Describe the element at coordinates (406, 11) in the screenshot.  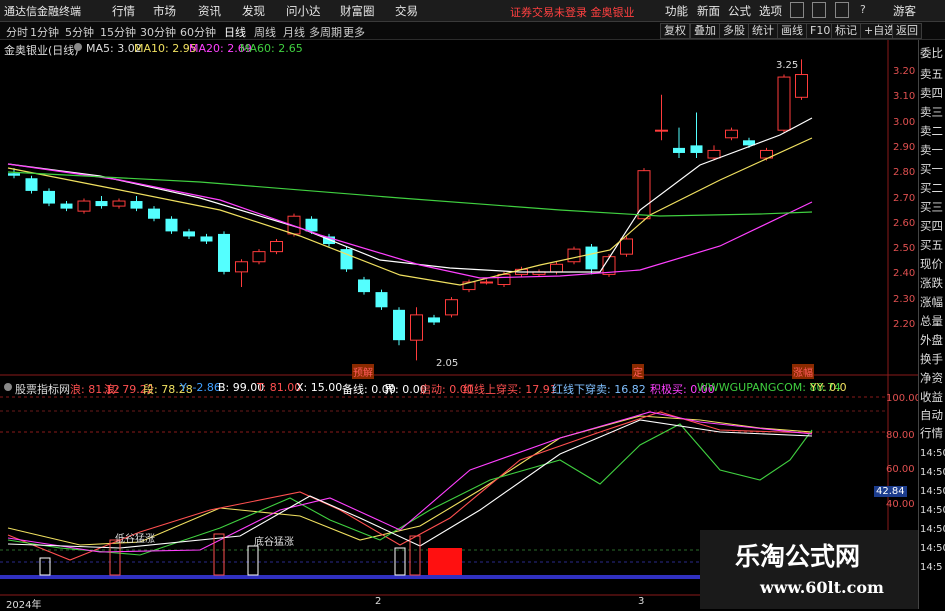
I see `menu-item-trade: 交易` at that location.